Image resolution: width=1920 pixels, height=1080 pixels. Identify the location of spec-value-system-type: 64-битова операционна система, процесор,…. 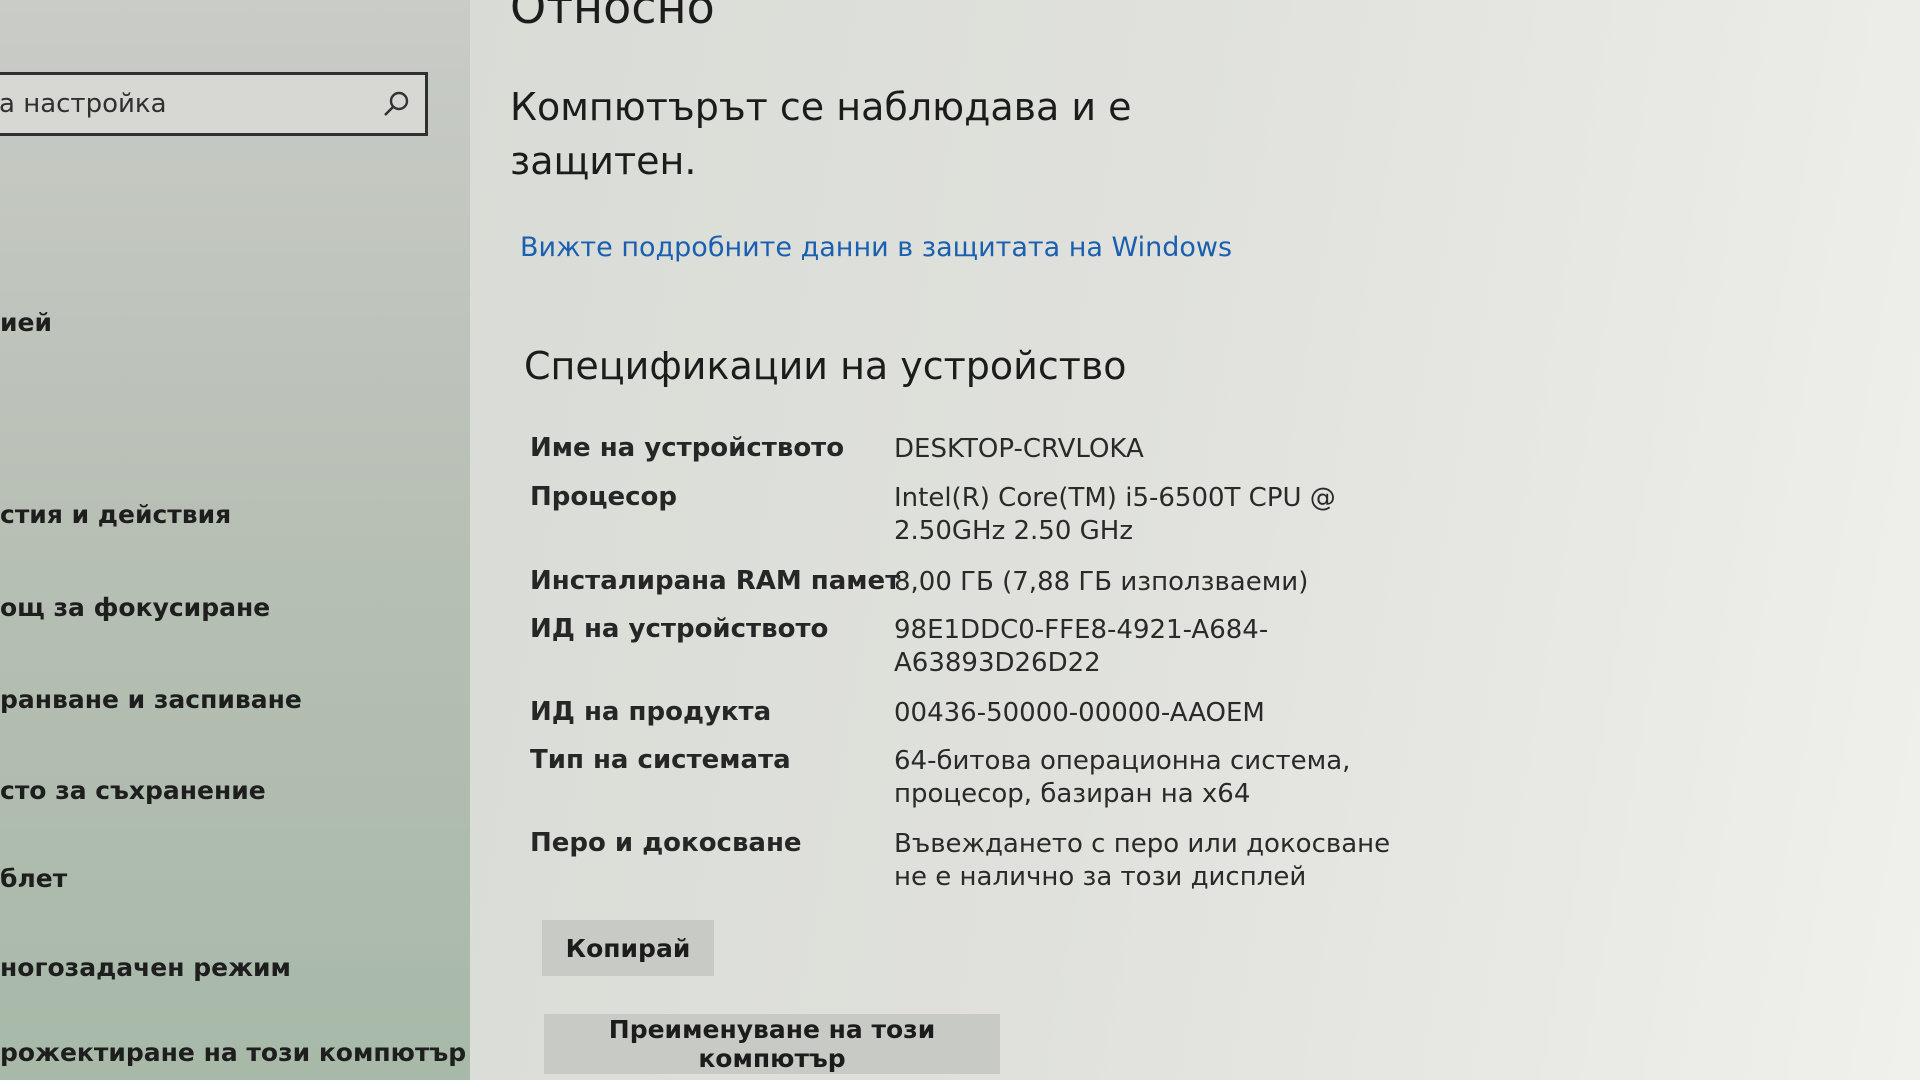
(1122, 777).